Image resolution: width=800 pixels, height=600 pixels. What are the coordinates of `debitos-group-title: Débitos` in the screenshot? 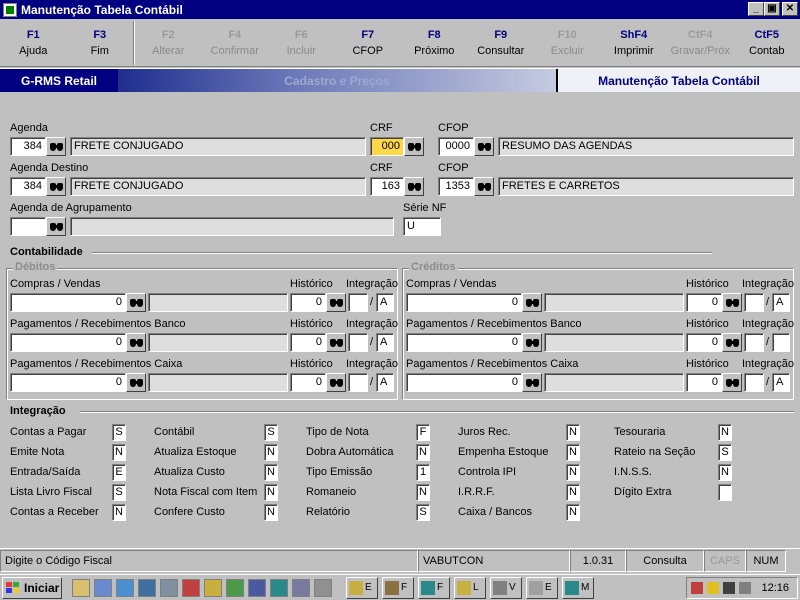 It's located at (35, 267).